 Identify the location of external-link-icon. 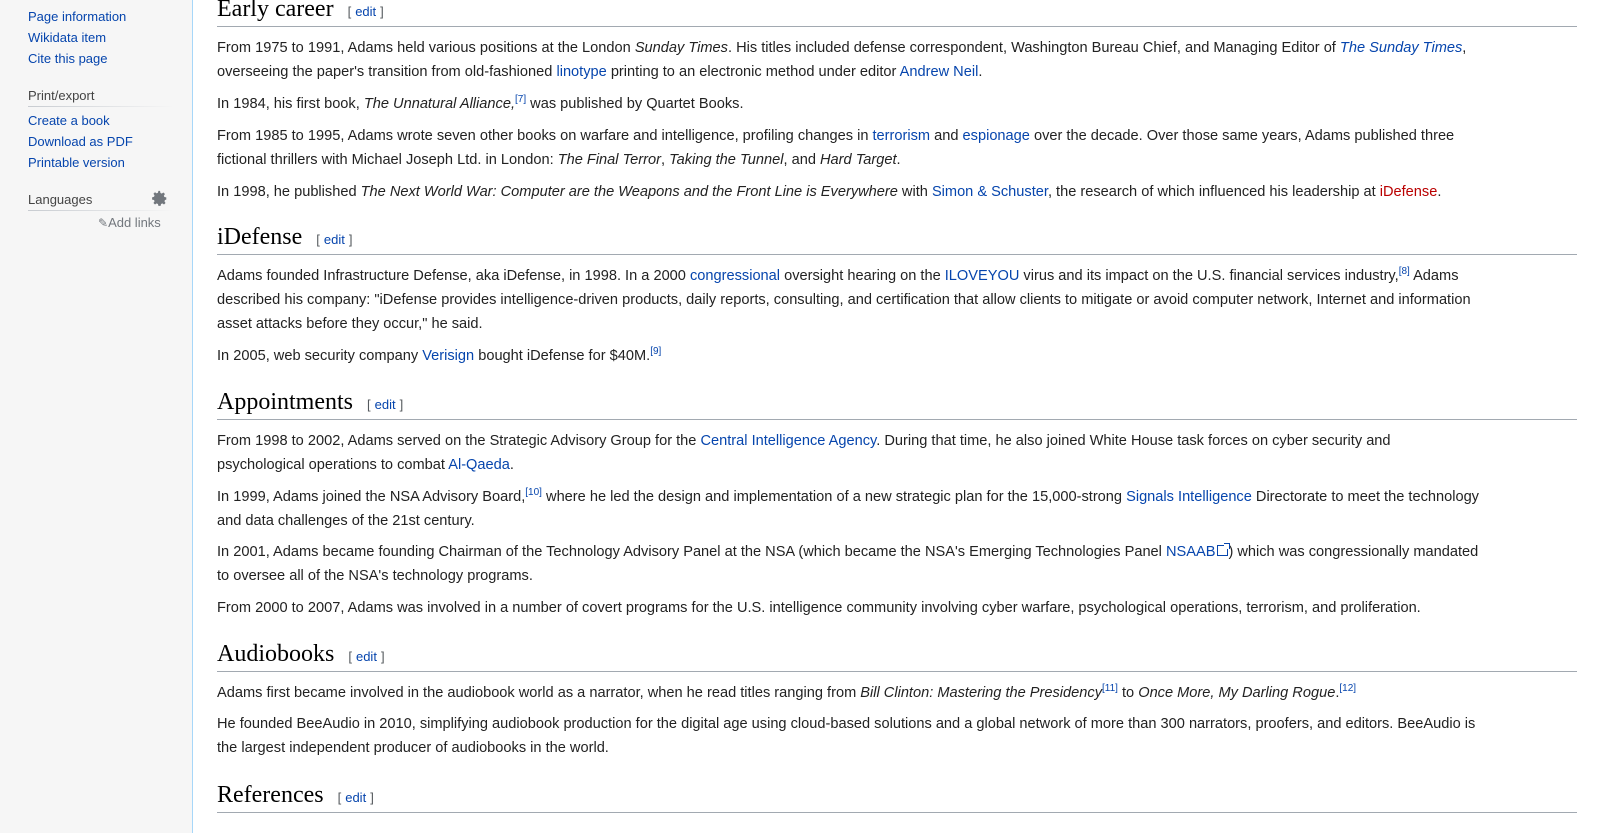
(1224, 549).